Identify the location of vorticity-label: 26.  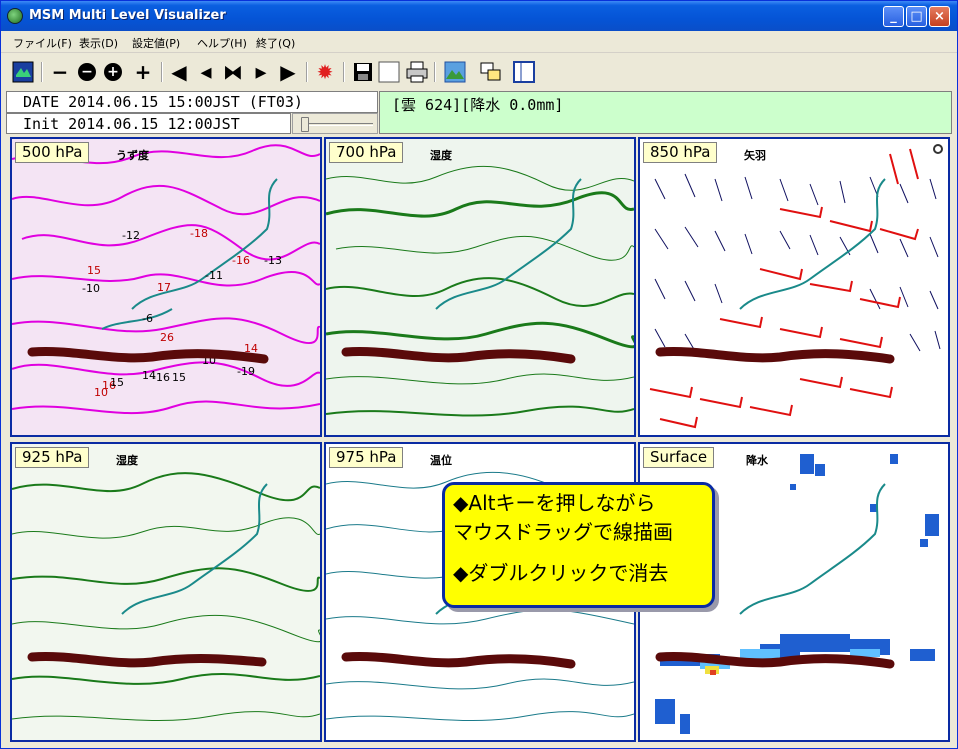
(167, 337).